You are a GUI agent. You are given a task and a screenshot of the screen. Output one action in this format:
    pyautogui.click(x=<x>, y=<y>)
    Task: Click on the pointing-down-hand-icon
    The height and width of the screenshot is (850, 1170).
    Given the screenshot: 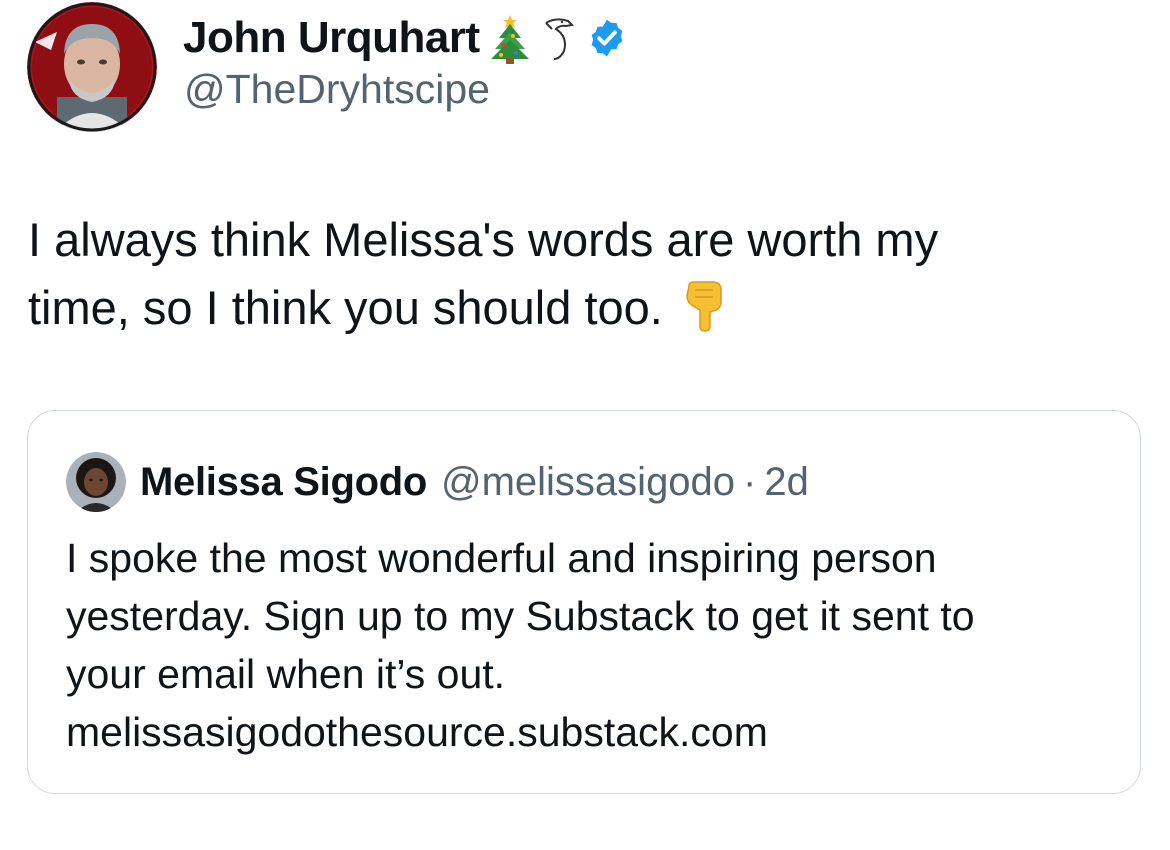 What is the action you would take?
    pyautogui.click(x=705, y=315)
    